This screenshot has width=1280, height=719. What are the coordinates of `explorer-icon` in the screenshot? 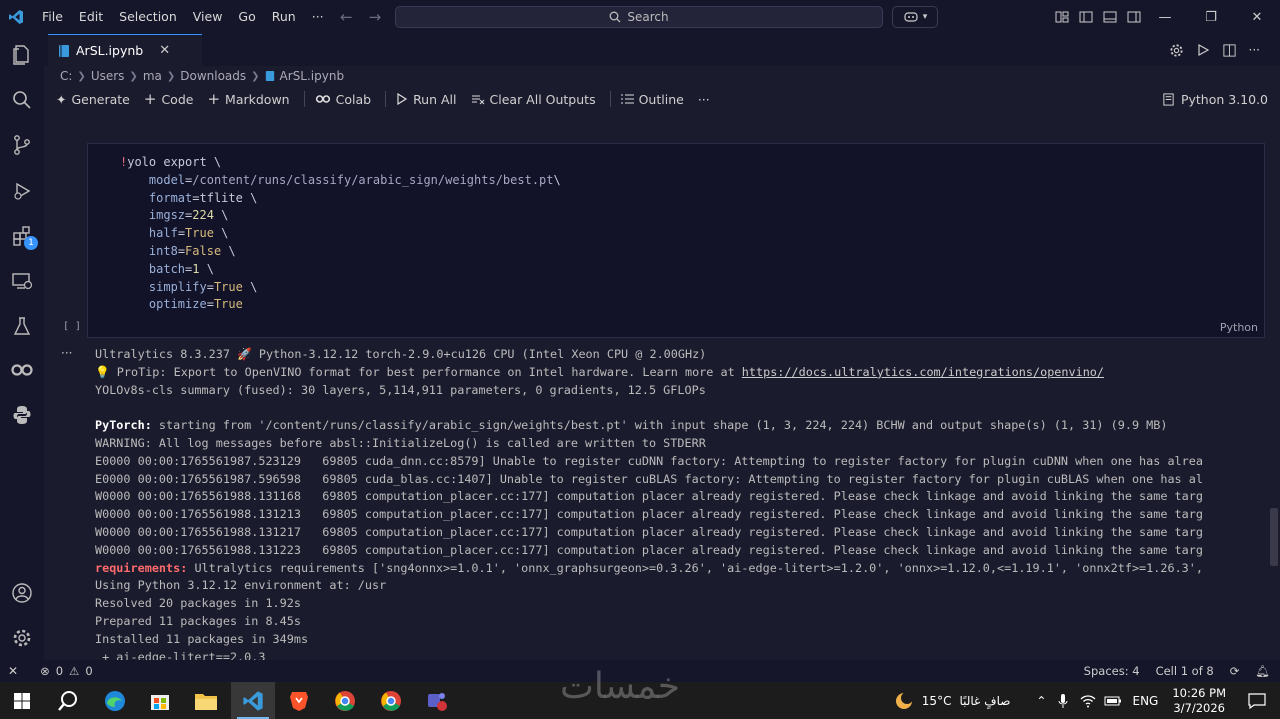 It's located at (22, 54).